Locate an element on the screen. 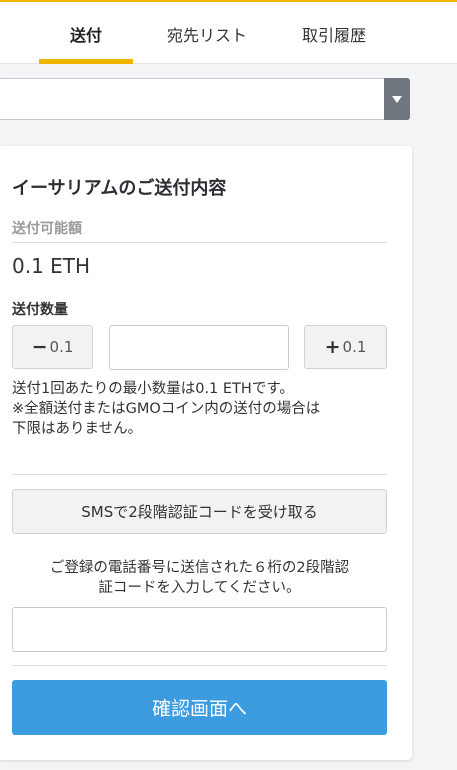 The width and height of the screenshot is (457, 770). increase-quantity-button: + 0.1 is located at coordinates (345, 347).